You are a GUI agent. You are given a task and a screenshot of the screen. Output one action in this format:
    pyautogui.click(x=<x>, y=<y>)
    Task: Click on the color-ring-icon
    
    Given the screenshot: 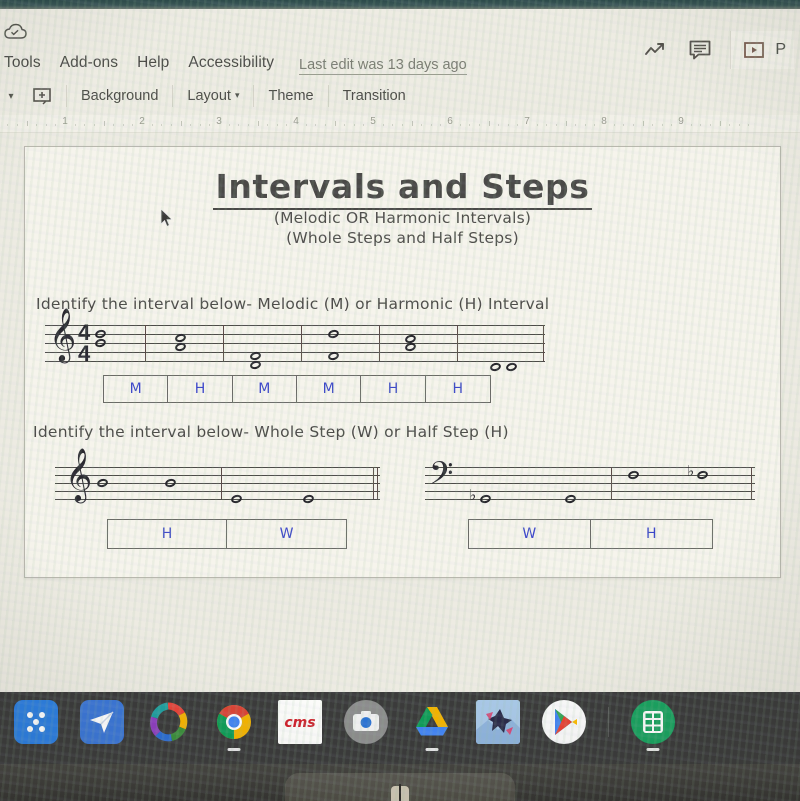 What is the action you would take?
    pyautogui.click(x=168, y=722)
    